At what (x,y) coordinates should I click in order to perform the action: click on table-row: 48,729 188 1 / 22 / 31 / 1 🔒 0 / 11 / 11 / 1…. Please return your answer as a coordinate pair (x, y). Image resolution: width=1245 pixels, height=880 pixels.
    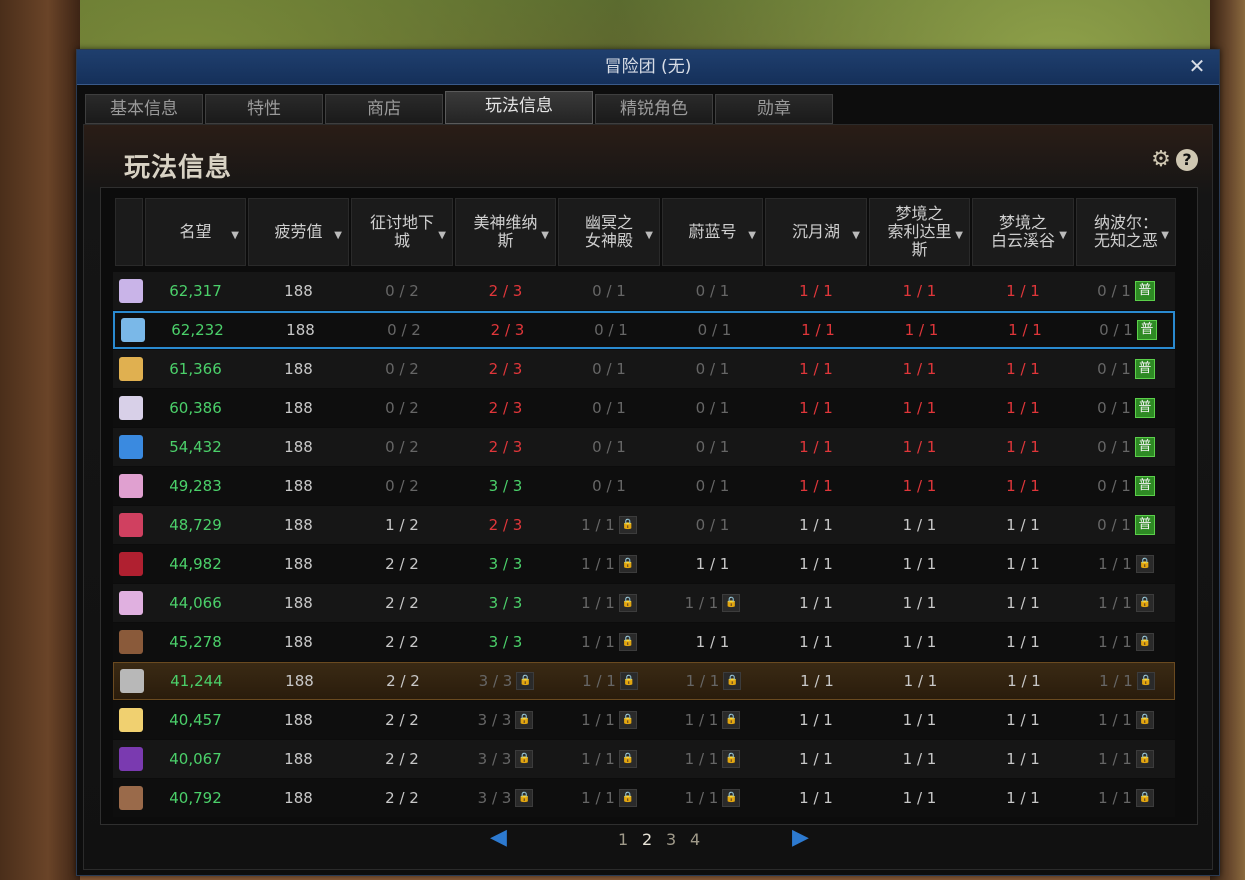
    Looking at the image, I should click on (644, 525).